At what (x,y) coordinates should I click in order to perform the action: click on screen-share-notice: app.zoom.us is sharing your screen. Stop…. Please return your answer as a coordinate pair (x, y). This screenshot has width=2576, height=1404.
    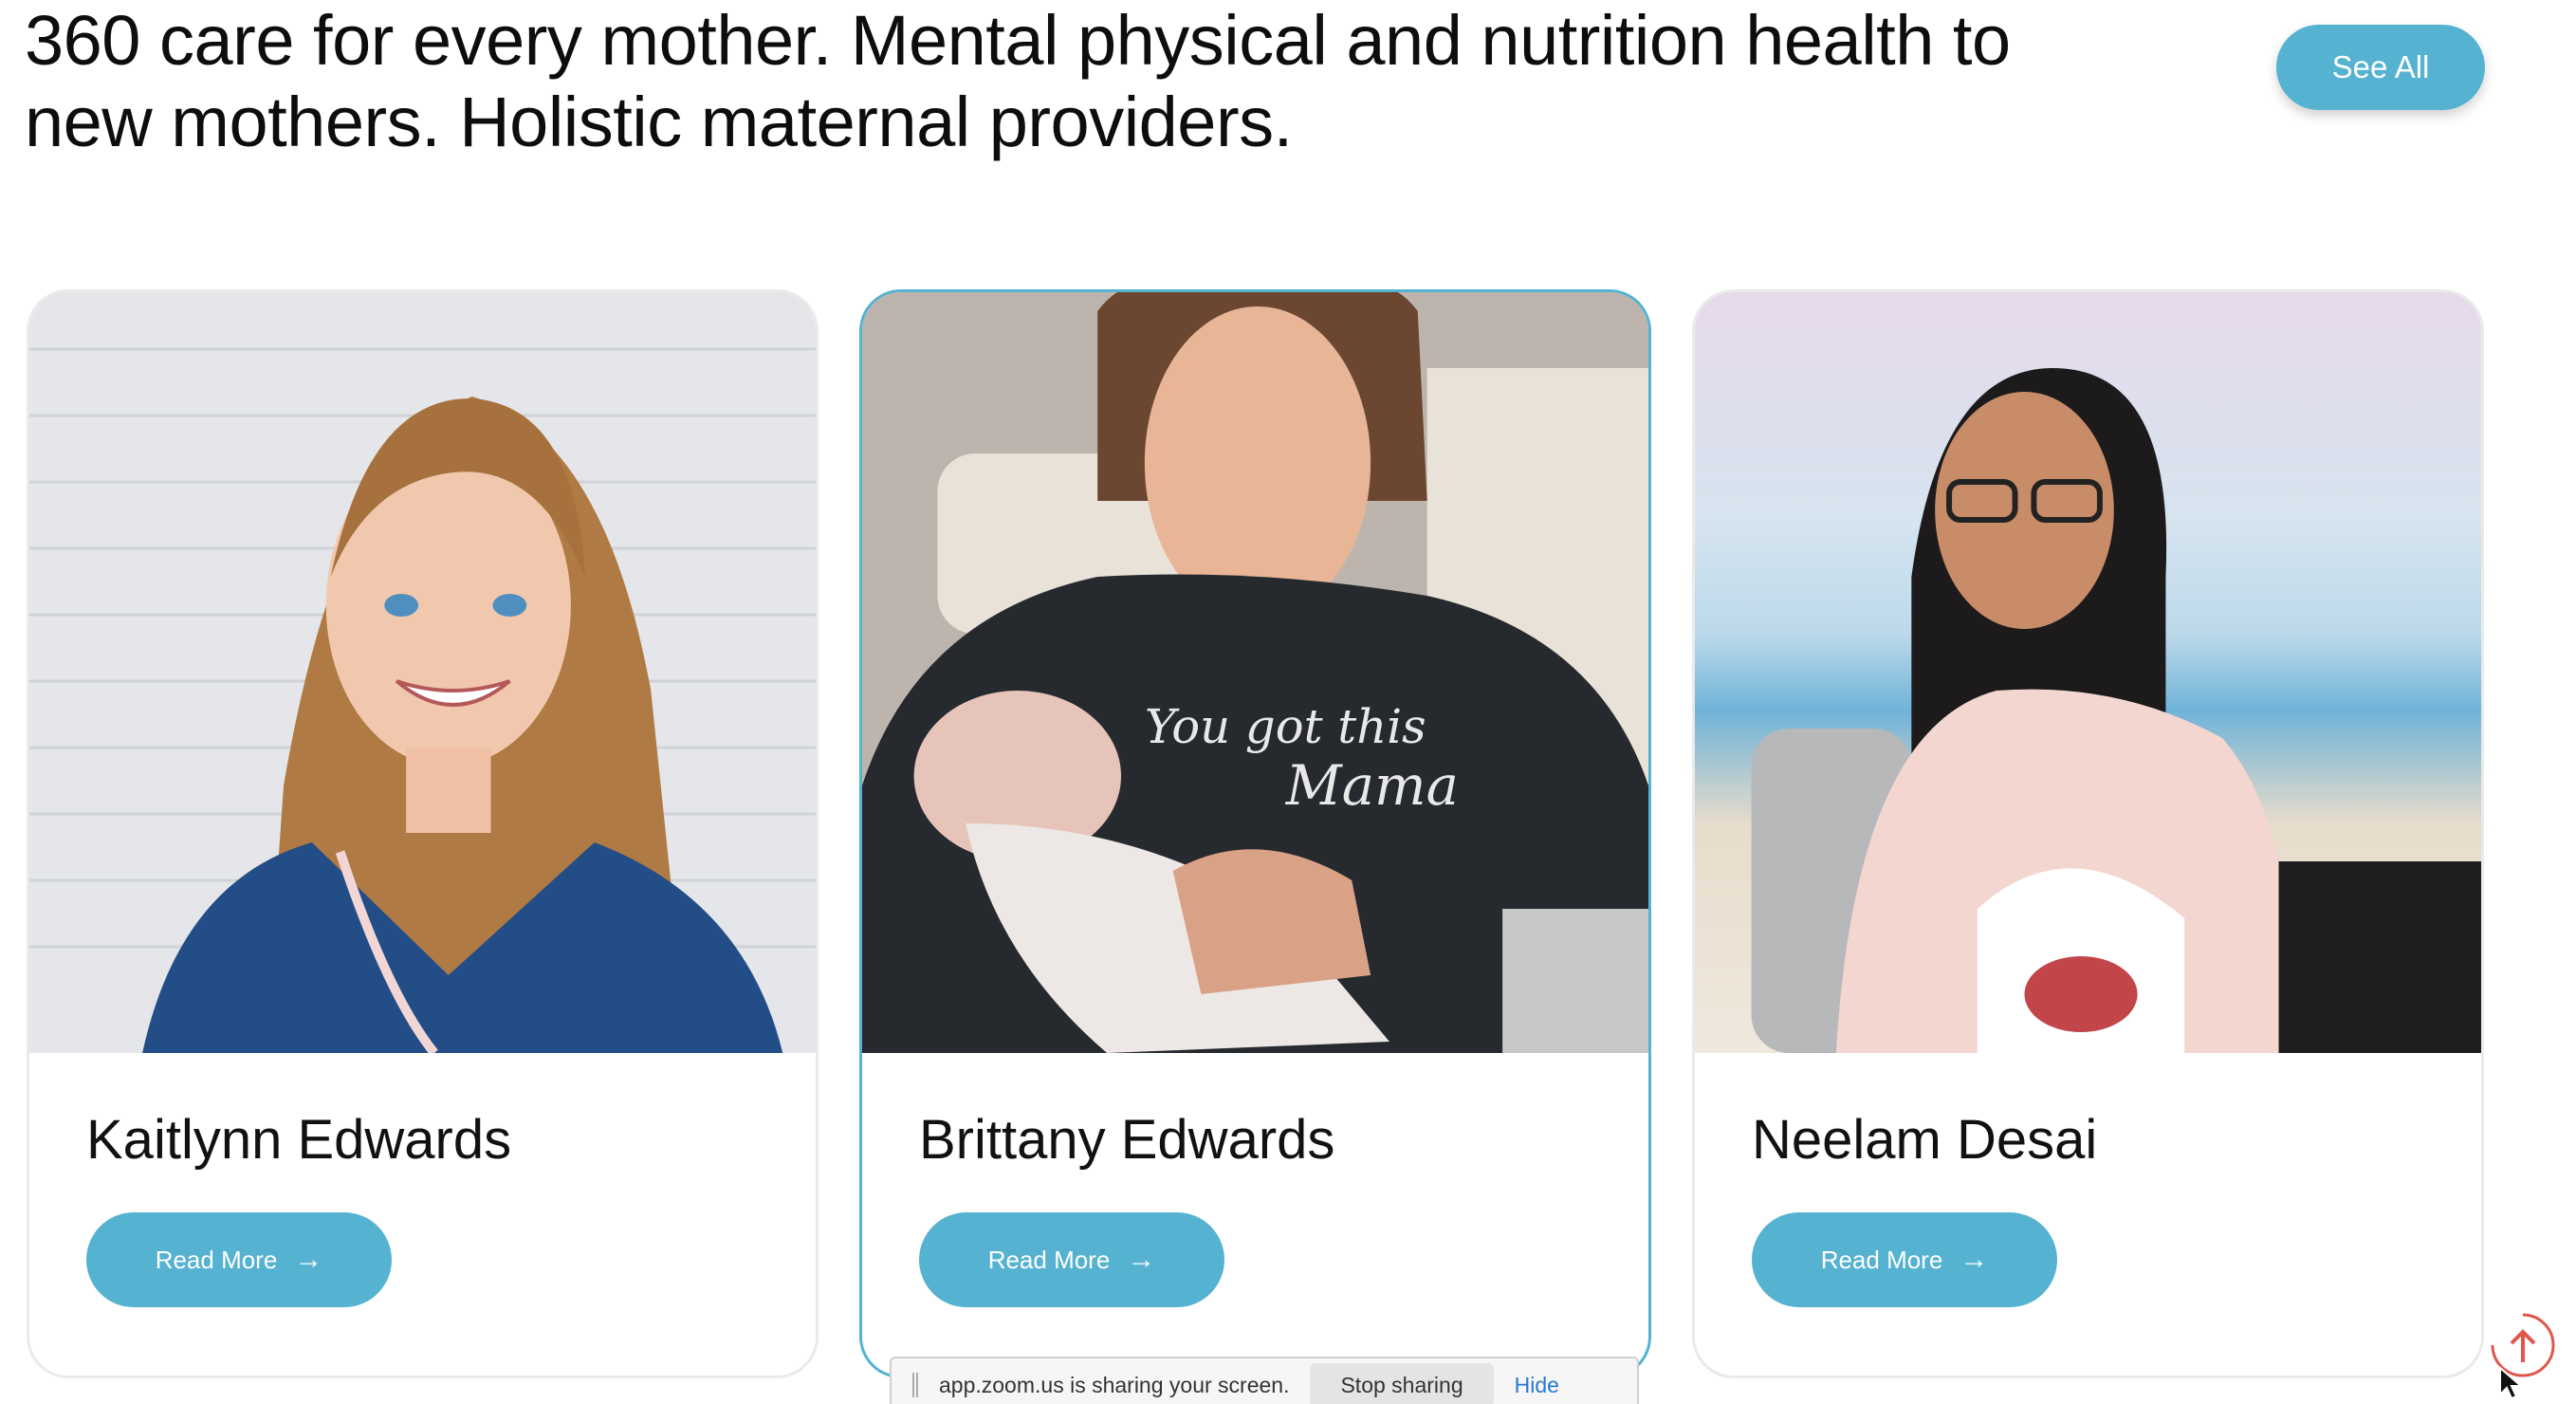
    Looking at the image, I should click on (1264, 1380).